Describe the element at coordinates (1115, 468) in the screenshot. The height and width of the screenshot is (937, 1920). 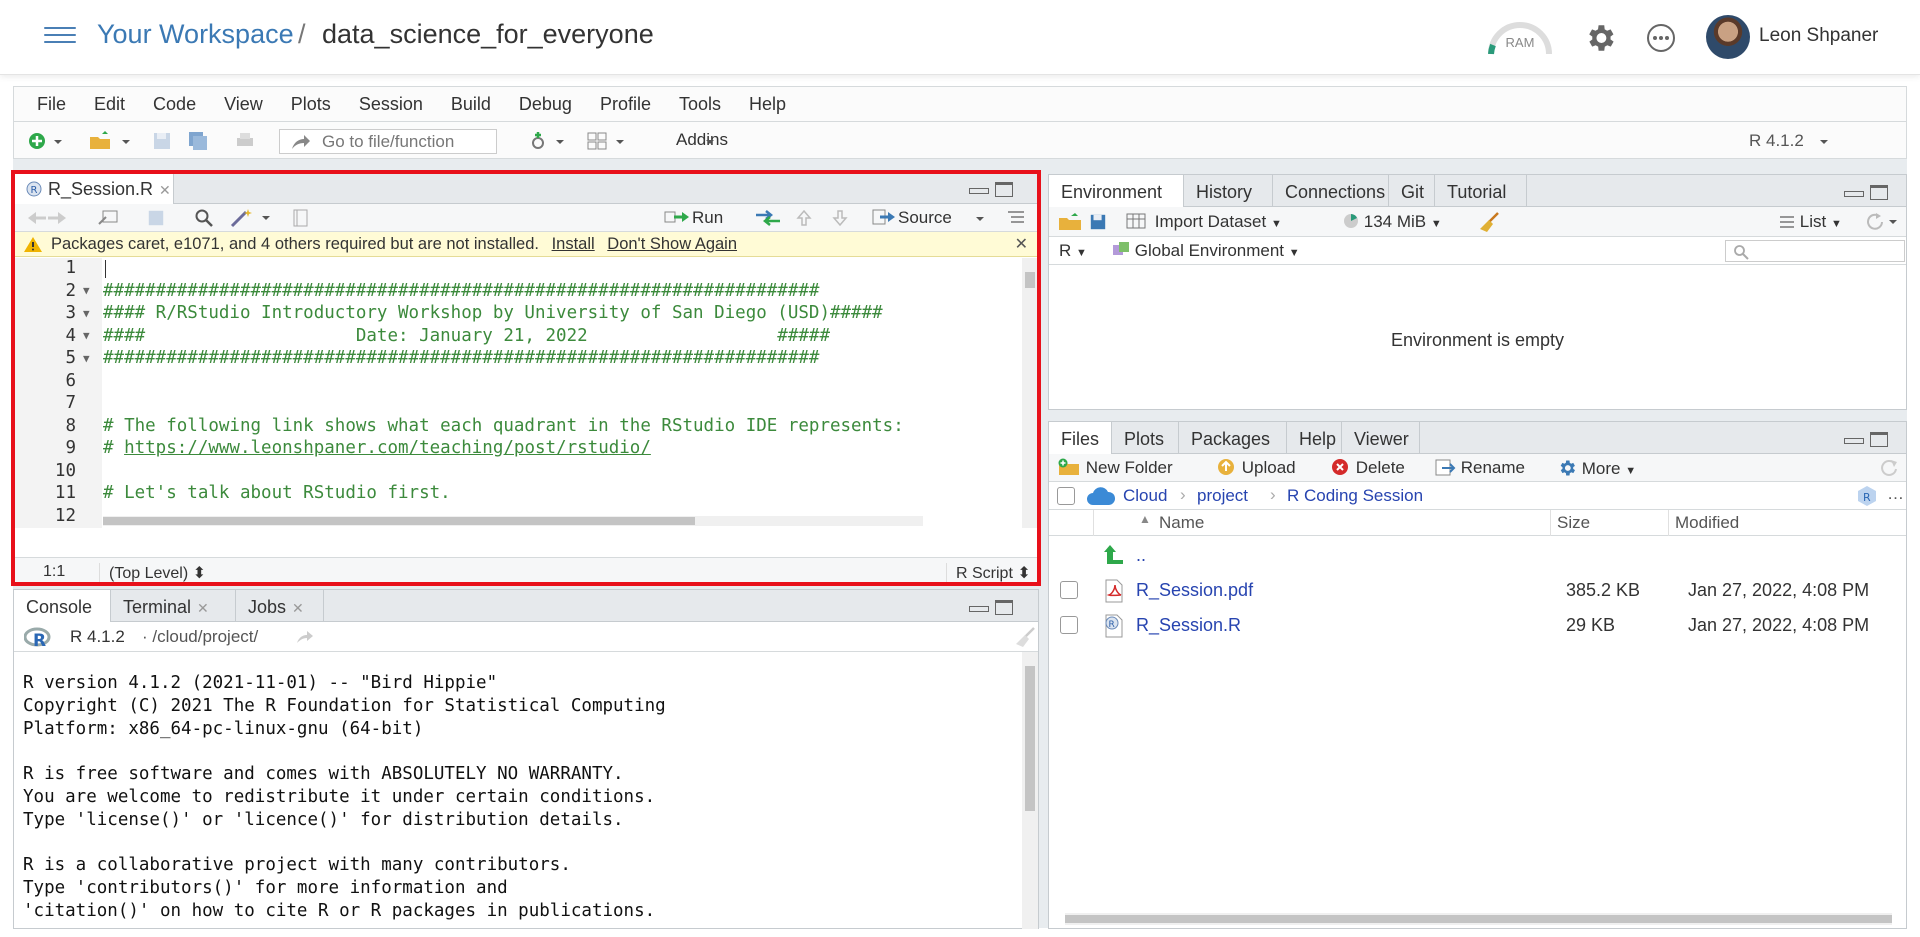
I see `new-folder-button: New Folder` at that location.